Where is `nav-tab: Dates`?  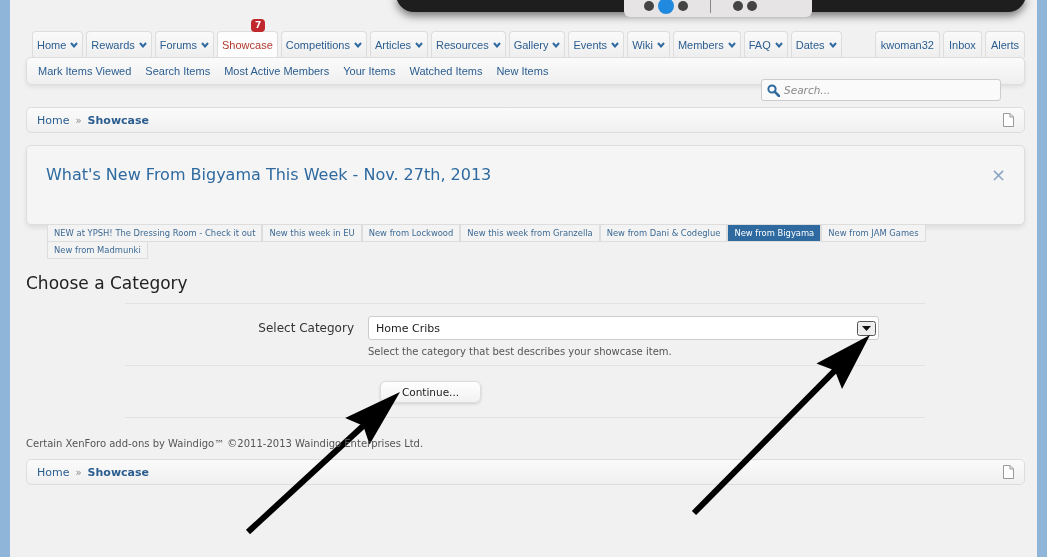
nav-tab: Dates is located at coordinates (816, 44).